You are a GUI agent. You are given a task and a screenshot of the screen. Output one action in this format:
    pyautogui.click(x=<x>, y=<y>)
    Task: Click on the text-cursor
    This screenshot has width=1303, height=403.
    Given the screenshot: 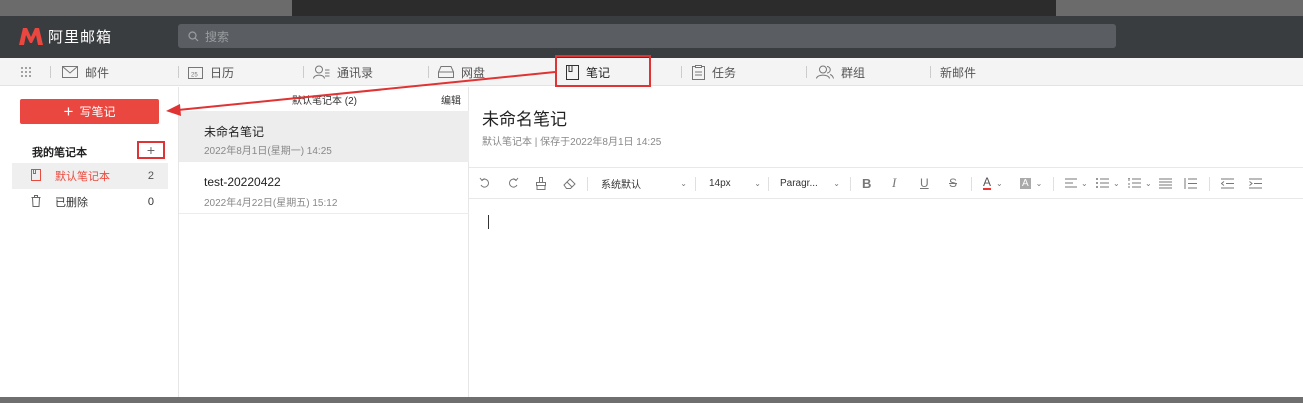 What is the action you would take?
    pyautogui.click(x=488, y=222)
    